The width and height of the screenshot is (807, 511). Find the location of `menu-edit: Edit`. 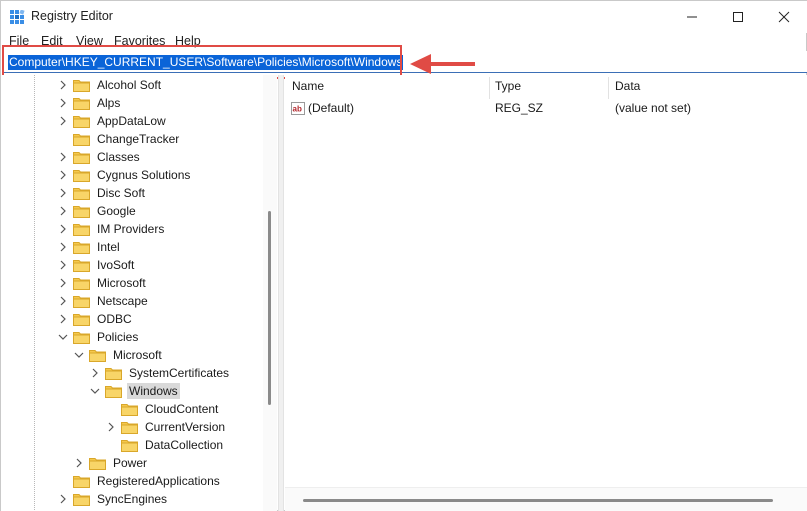

menu-edit: Edit is located at coordinates (52, 41).